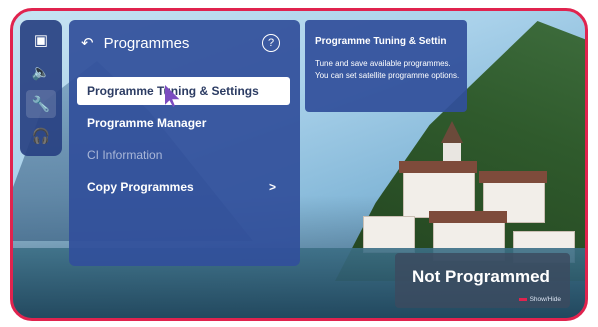 The width and height of the screenshot is (598, 327). Describe the element at coordinates (545, 299) in the screenshot. I see `show-hide-label: Show/Hide` at that location.